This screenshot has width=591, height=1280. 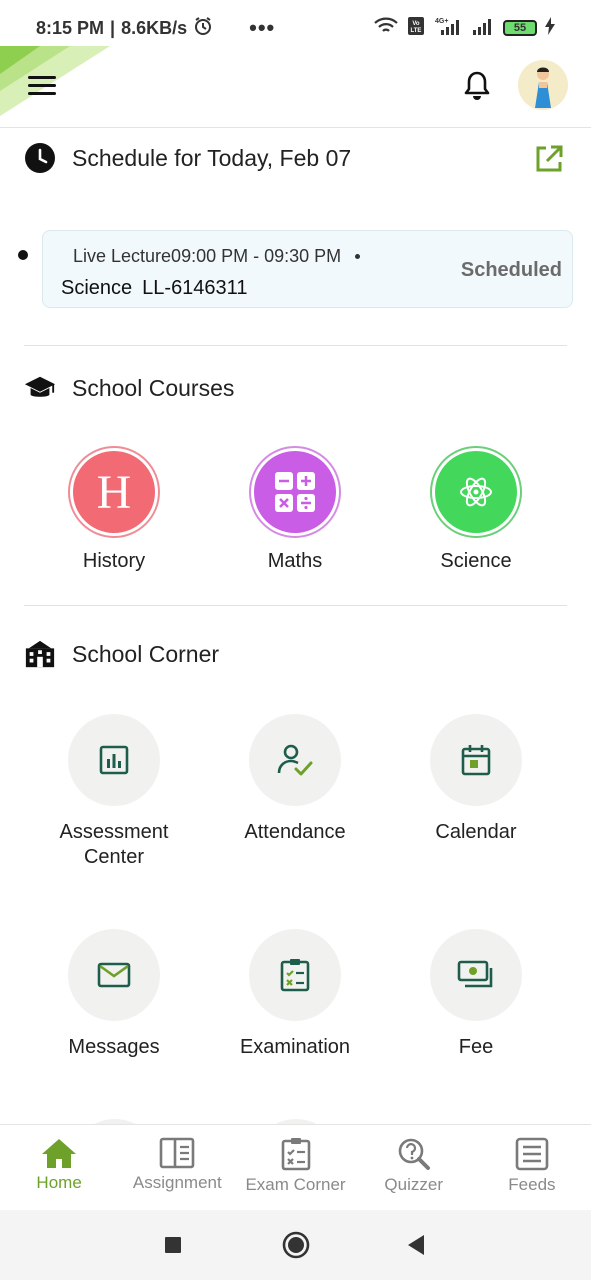 I want to click on home-system-button, so click(x=296, y=1247).